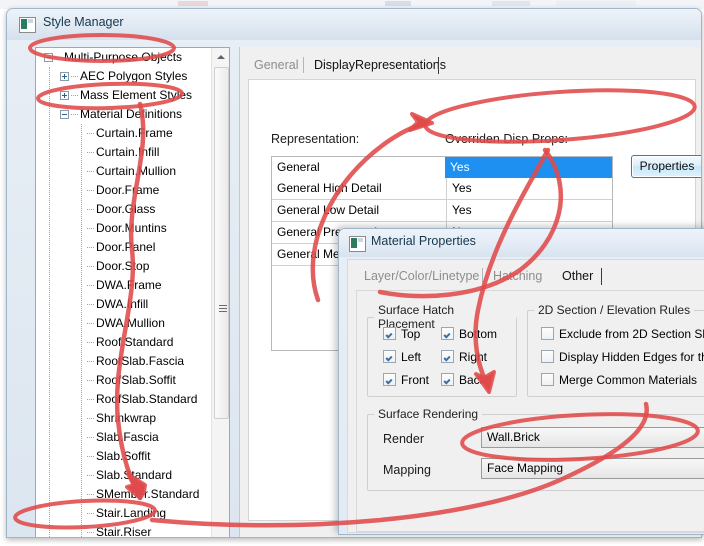  What do you see at coordinates (123, 513) in the screenshot?
I see `tree-item: Stair.Landing` at bounding box center [123, 513].